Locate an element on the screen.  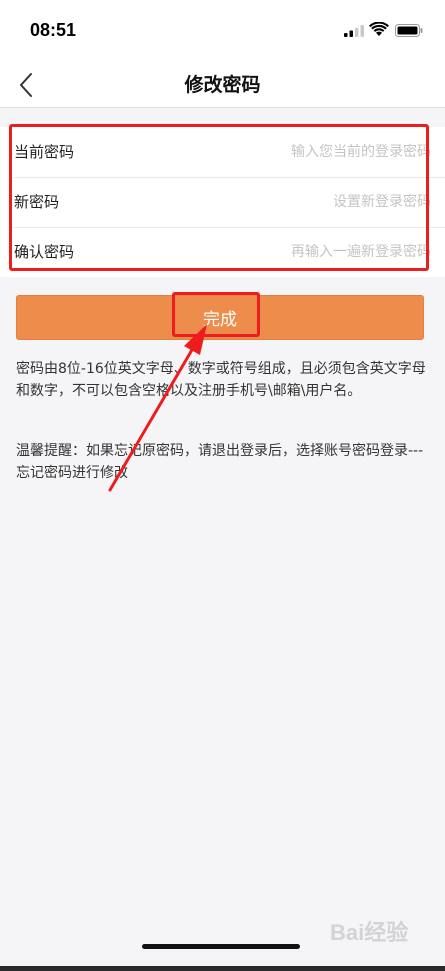
annotation-highlight-button is located at coordinates (216, 314).